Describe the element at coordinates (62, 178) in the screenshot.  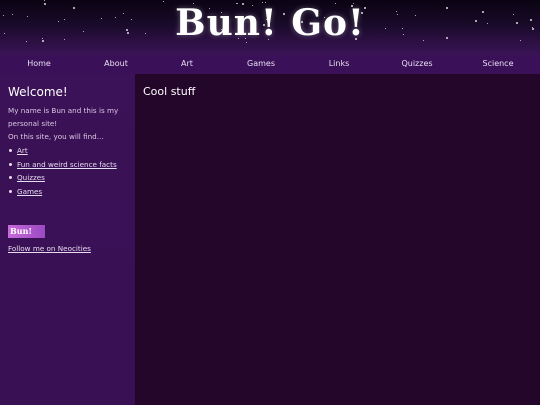
I see `list-item: Quizzes` at that location.